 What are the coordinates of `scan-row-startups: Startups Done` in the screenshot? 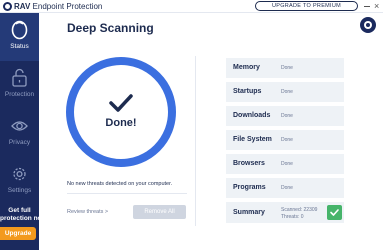 It's located at (285, 92).